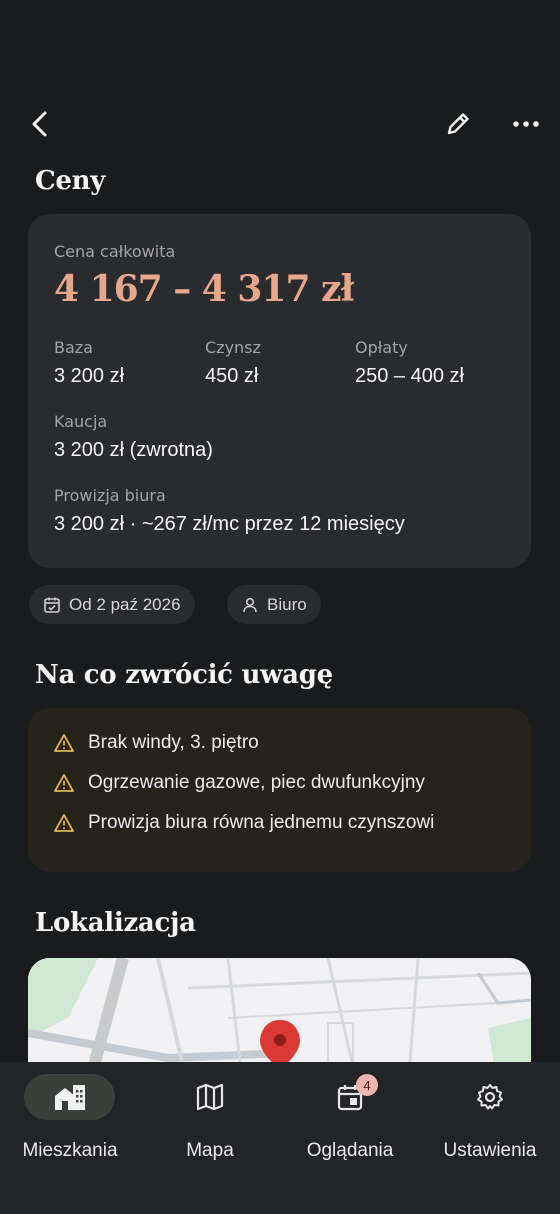 This screenshot has height=1214, width=560. What do you see at coordinates (210, 1124) in the screenshot?
I see `nav-item-mapa: Mapa` at bounding box center [210, 1124].